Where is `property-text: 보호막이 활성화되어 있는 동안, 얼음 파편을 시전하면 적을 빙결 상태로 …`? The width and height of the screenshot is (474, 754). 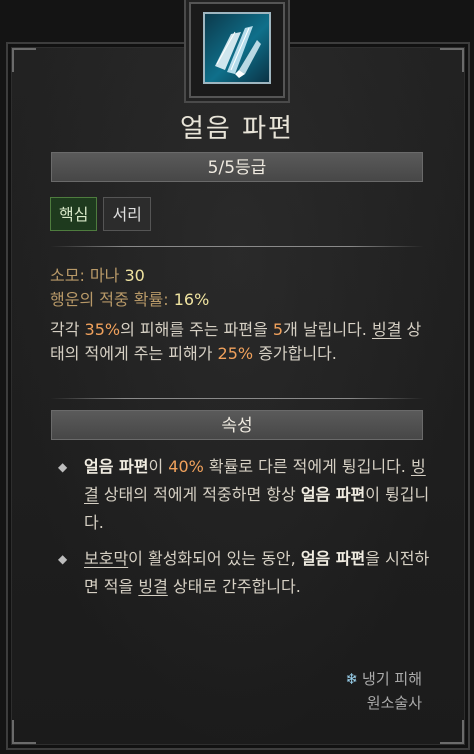
property-text: 보호막이 활성화되어 있는 동안, 얼음 파편을 시전하면 적을 빙결 상태로 … is located at coordinates (257, 573).